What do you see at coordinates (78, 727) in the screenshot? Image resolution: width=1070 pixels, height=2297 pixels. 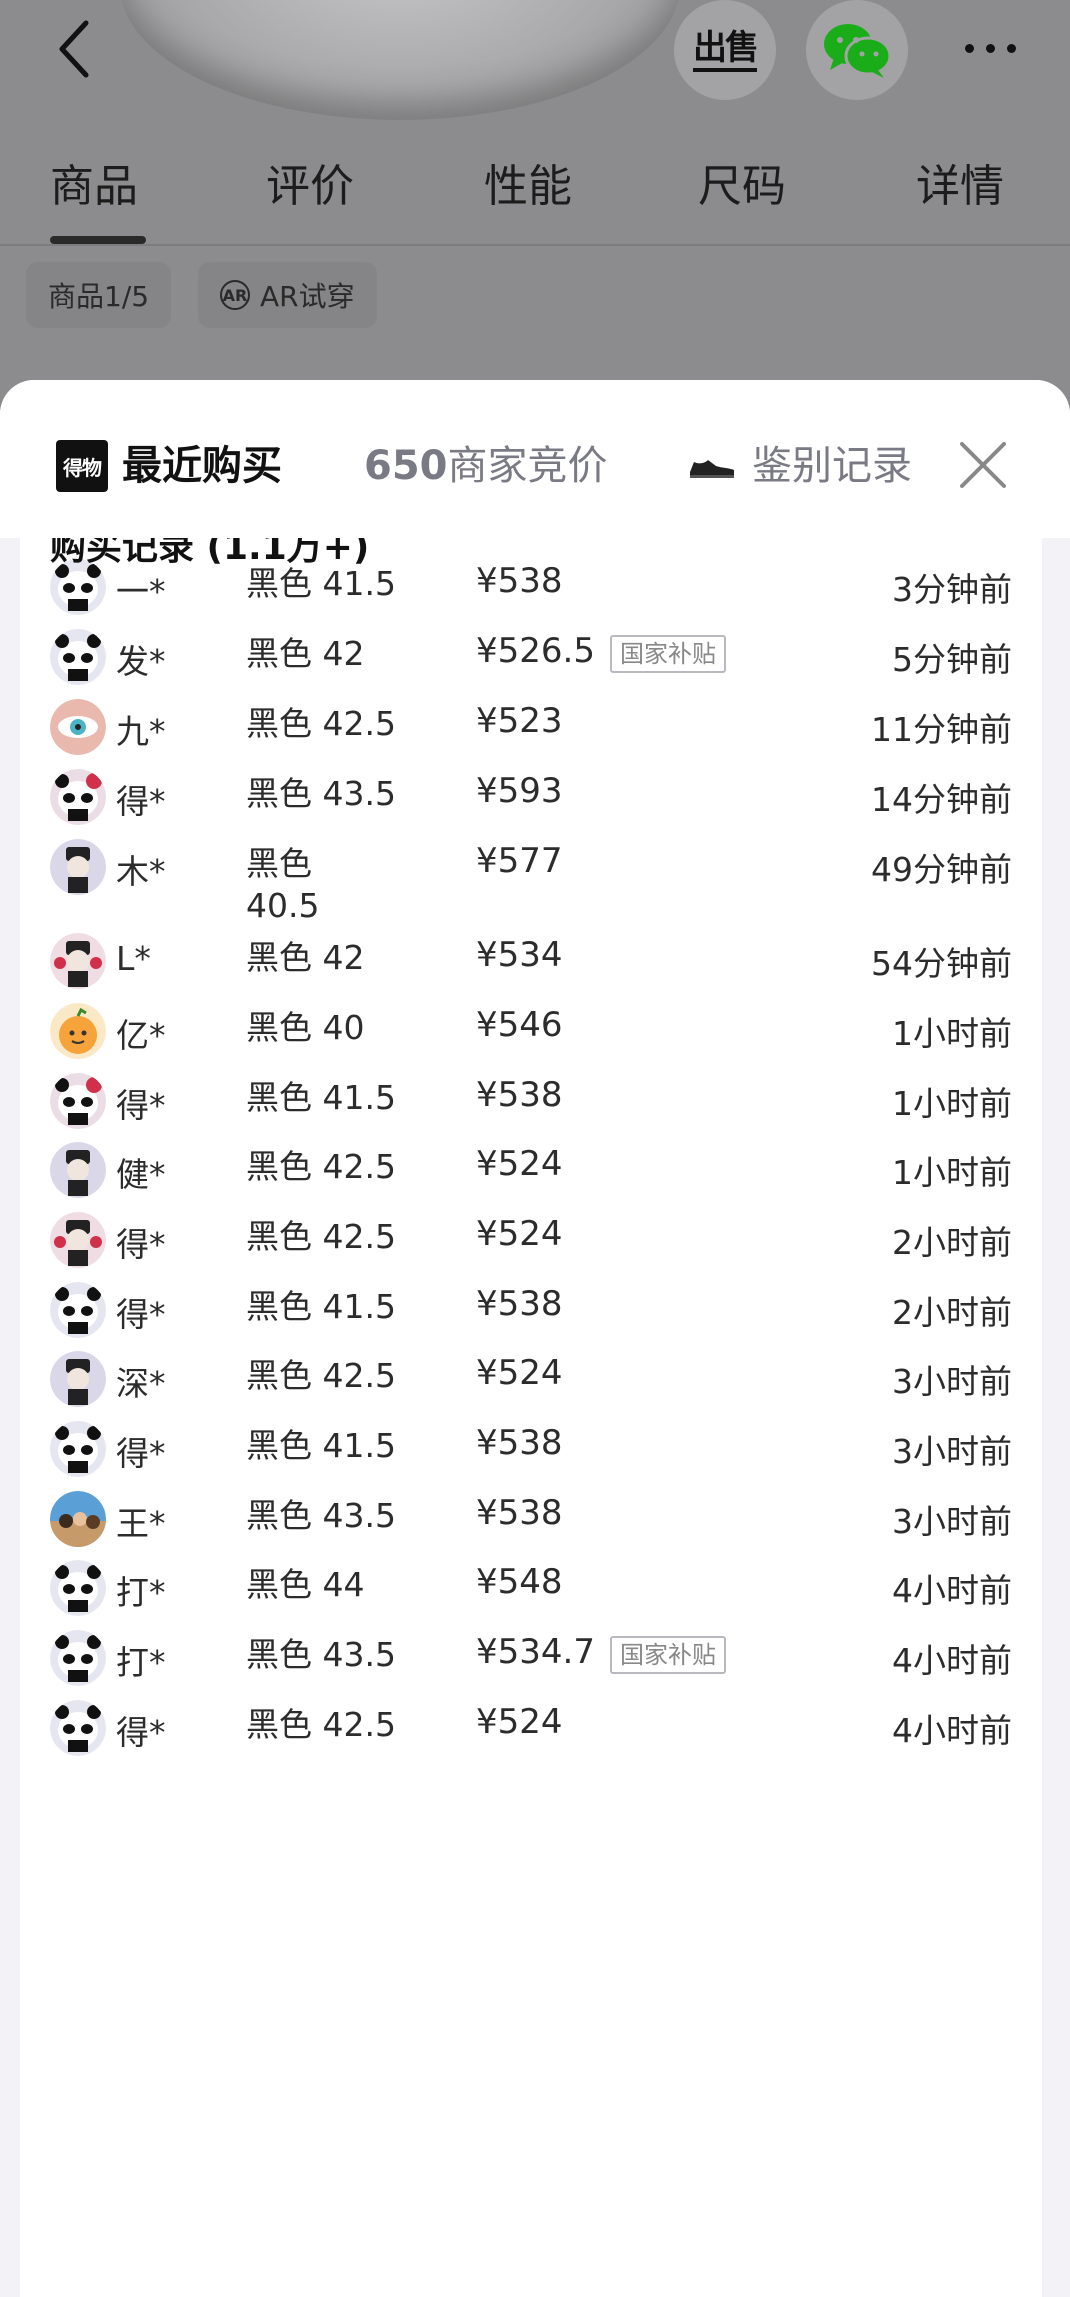 I see `eye-avatar` at bounding box center [78, 727].